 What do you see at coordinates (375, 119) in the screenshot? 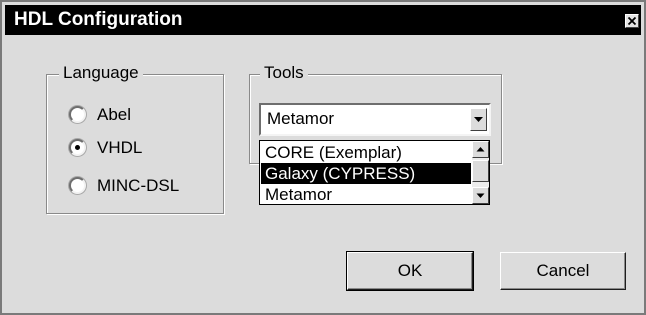
I see `tools-combo-box: Metamor` at bounding box center [375, 119].